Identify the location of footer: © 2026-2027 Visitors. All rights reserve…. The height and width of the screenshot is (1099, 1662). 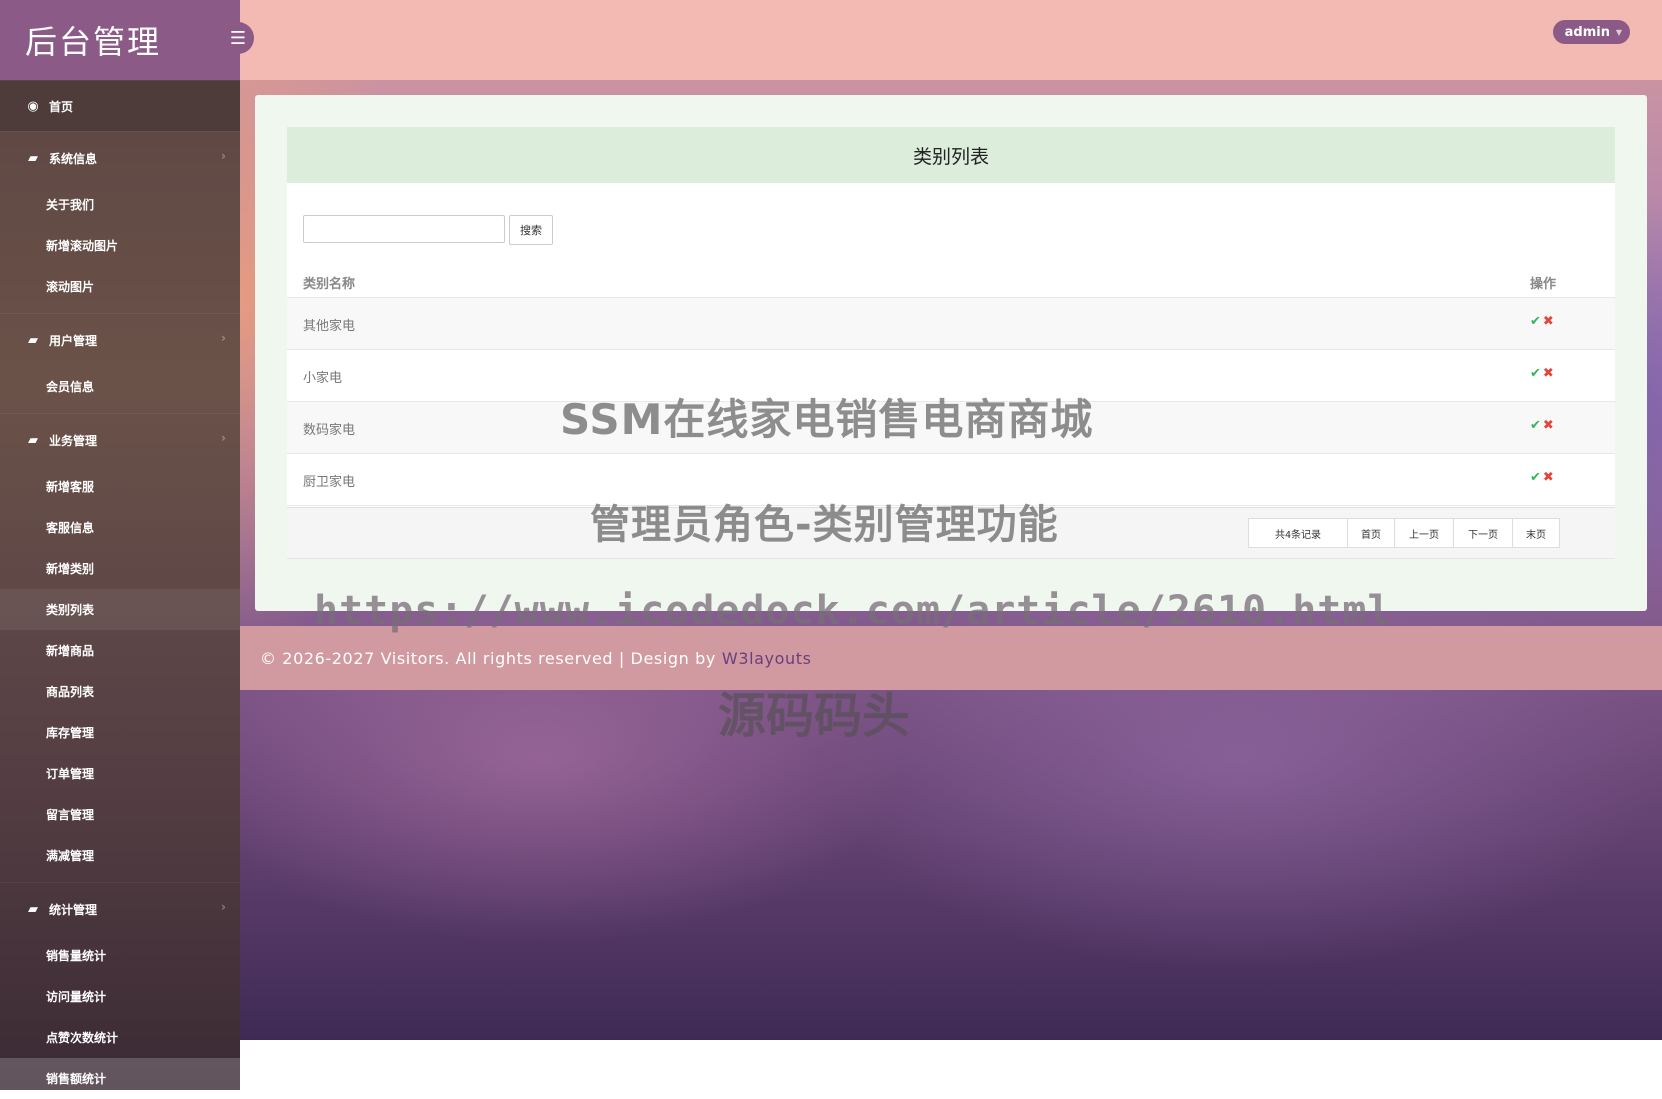
(951, 658).